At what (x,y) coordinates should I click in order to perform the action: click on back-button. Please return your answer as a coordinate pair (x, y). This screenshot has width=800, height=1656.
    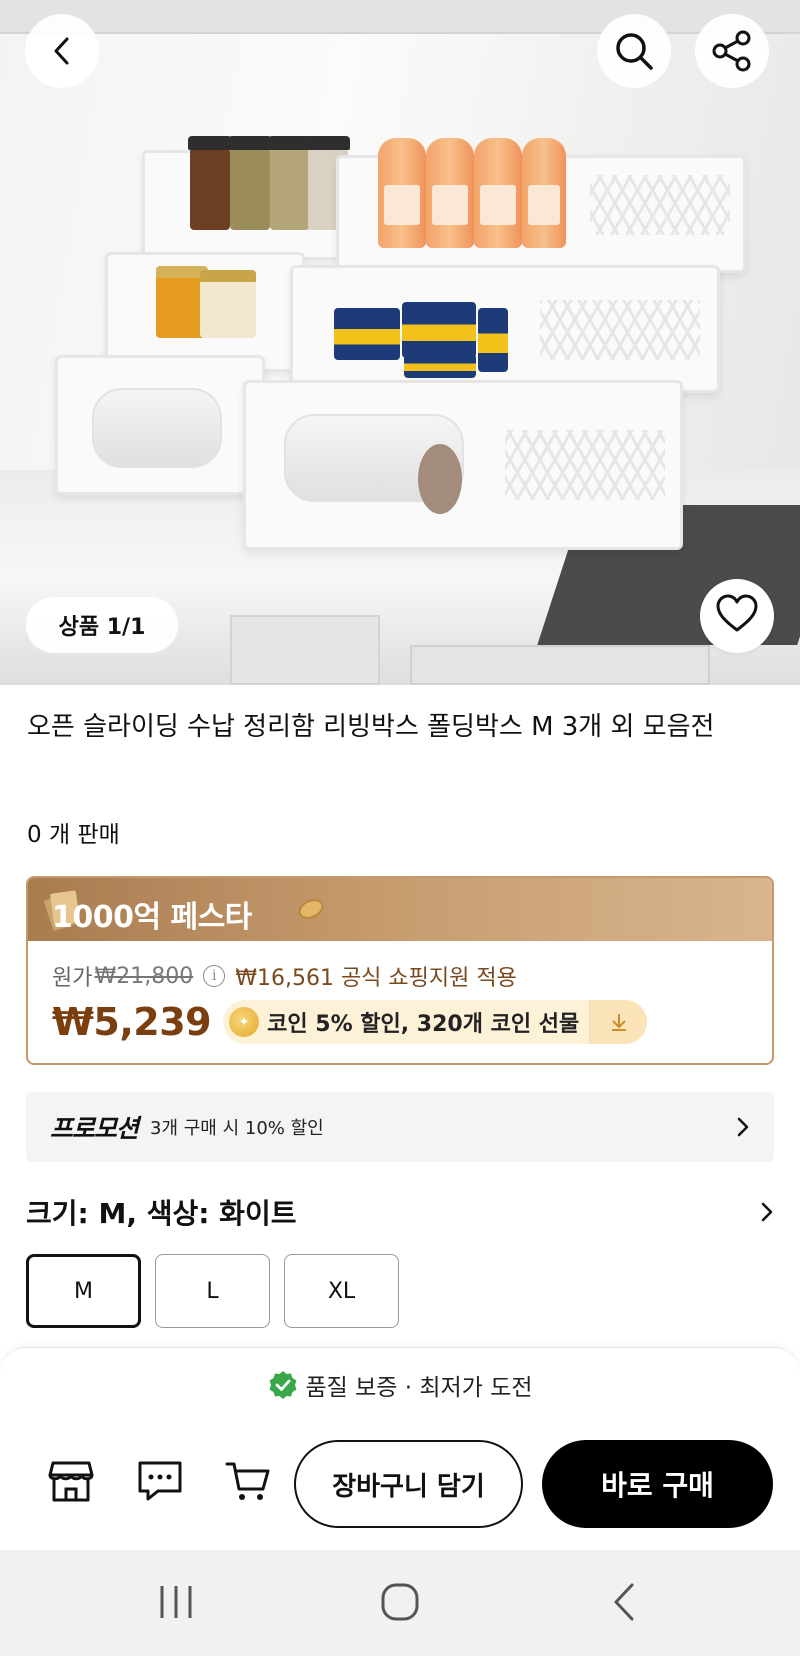
    Looking at the image, I should click on (62, 51).